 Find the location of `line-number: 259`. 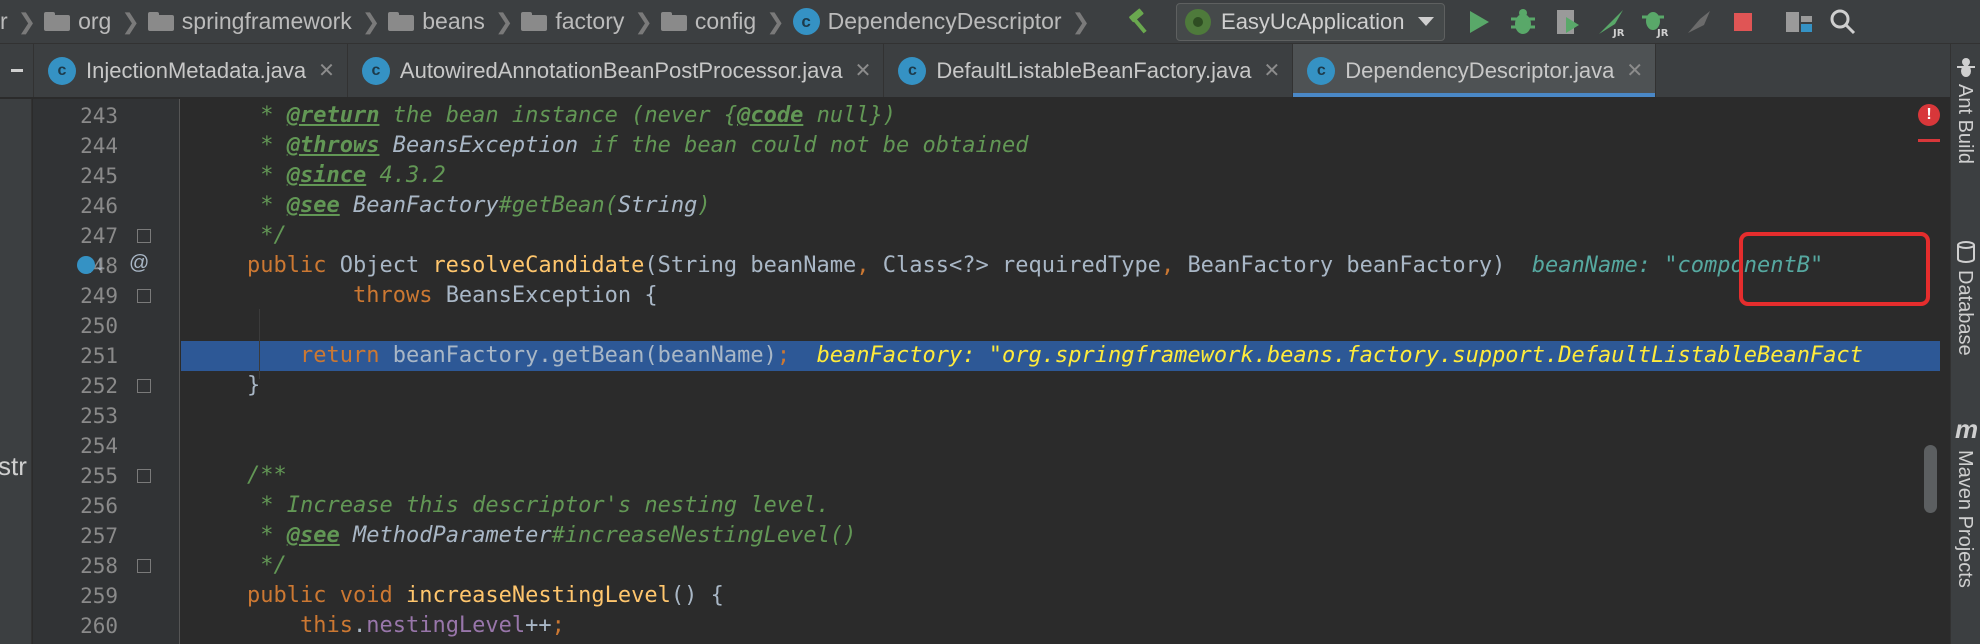

line-number: 259 is located at coordinates (75, 596).